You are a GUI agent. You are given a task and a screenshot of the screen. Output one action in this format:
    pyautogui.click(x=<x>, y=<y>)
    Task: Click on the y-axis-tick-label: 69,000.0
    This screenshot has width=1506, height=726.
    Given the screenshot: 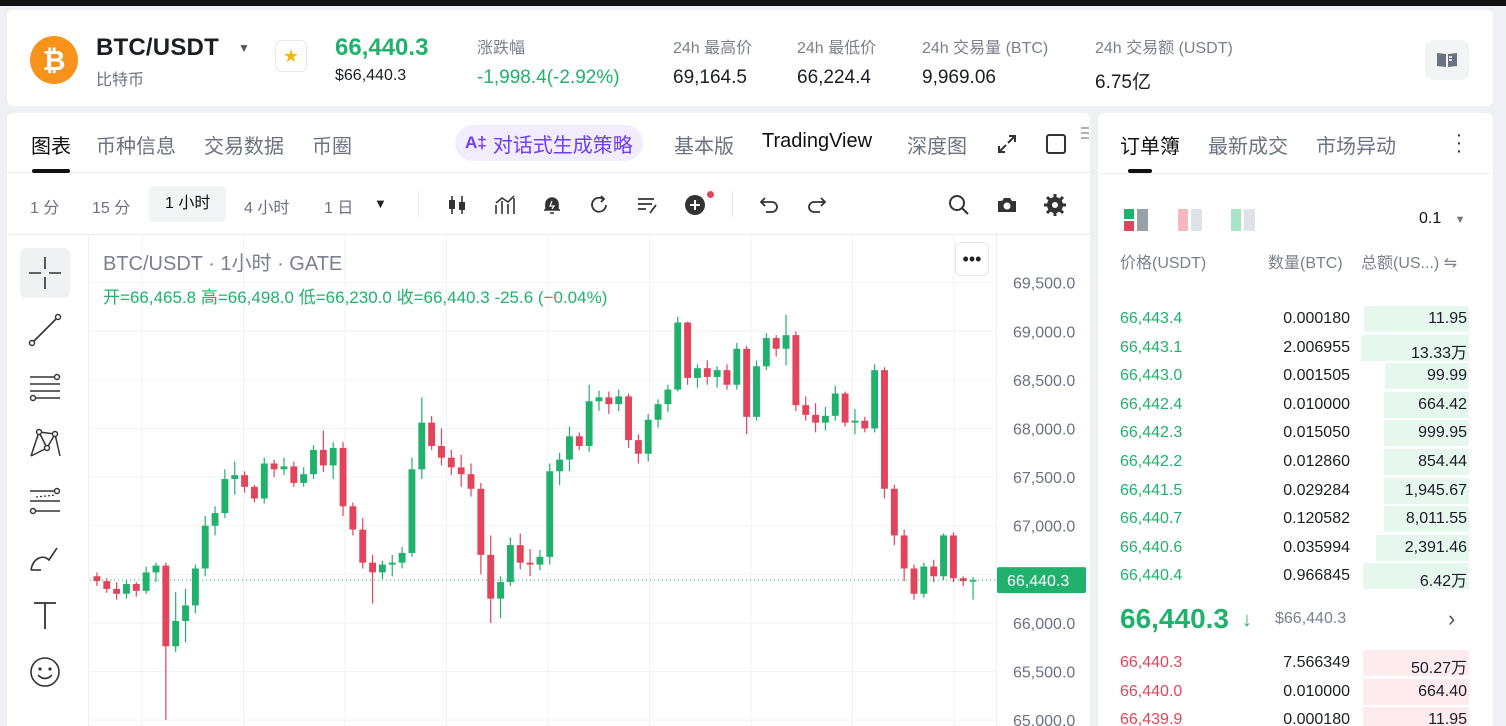 What is the action you would take?
    pyautogui.click(x=1044, y=332)
    